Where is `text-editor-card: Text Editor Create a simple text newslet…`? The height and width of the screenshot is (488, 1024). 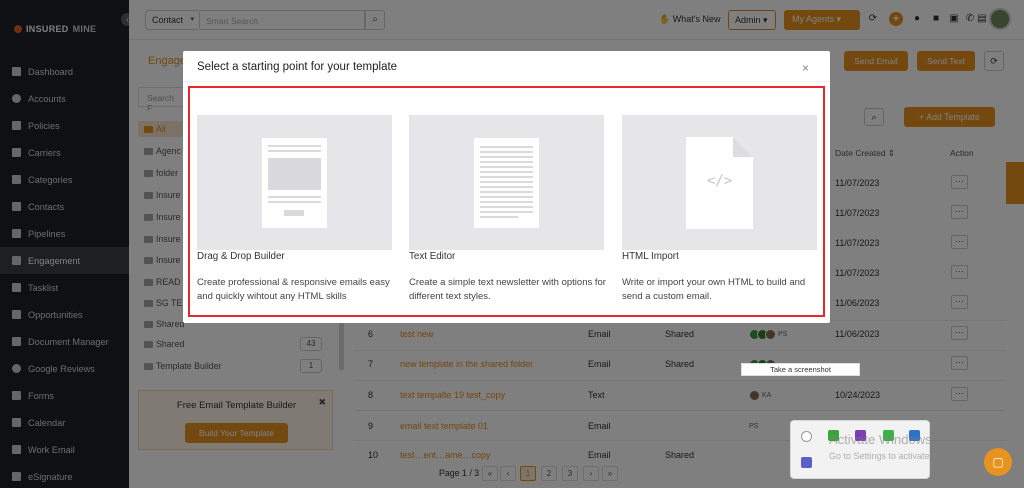 text-editor-card: Text Editor Create a simple text newslet… is located at coordinates (507, 210).